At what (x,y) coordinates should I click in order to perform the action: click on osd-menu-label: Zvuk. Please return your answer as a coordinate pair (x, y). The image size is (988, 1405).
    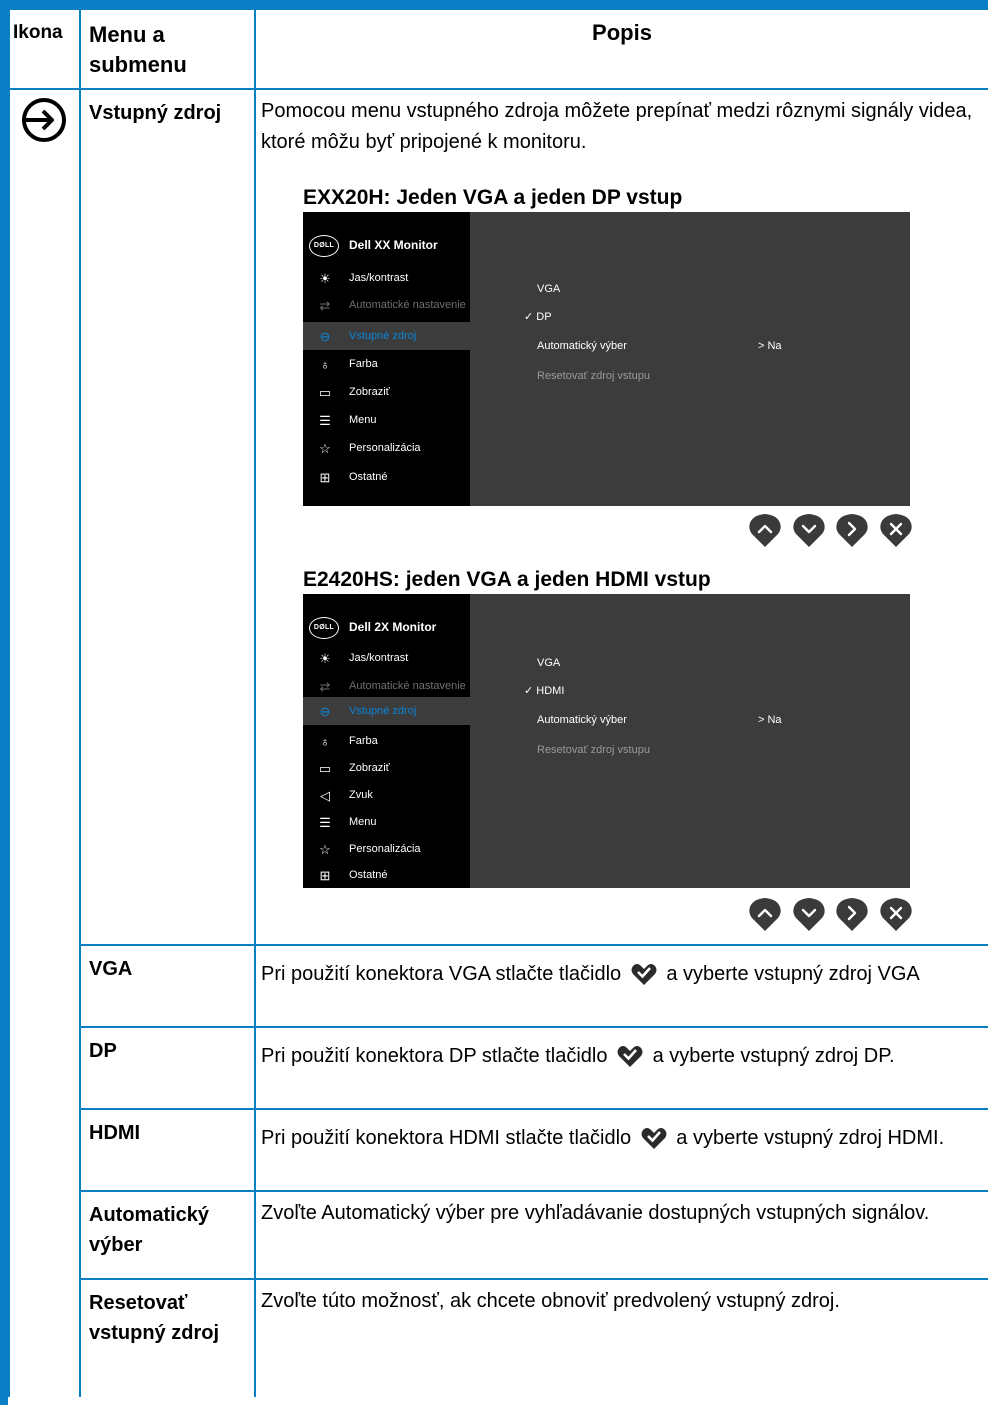
    Looking at the image, I should click on (361, 795).